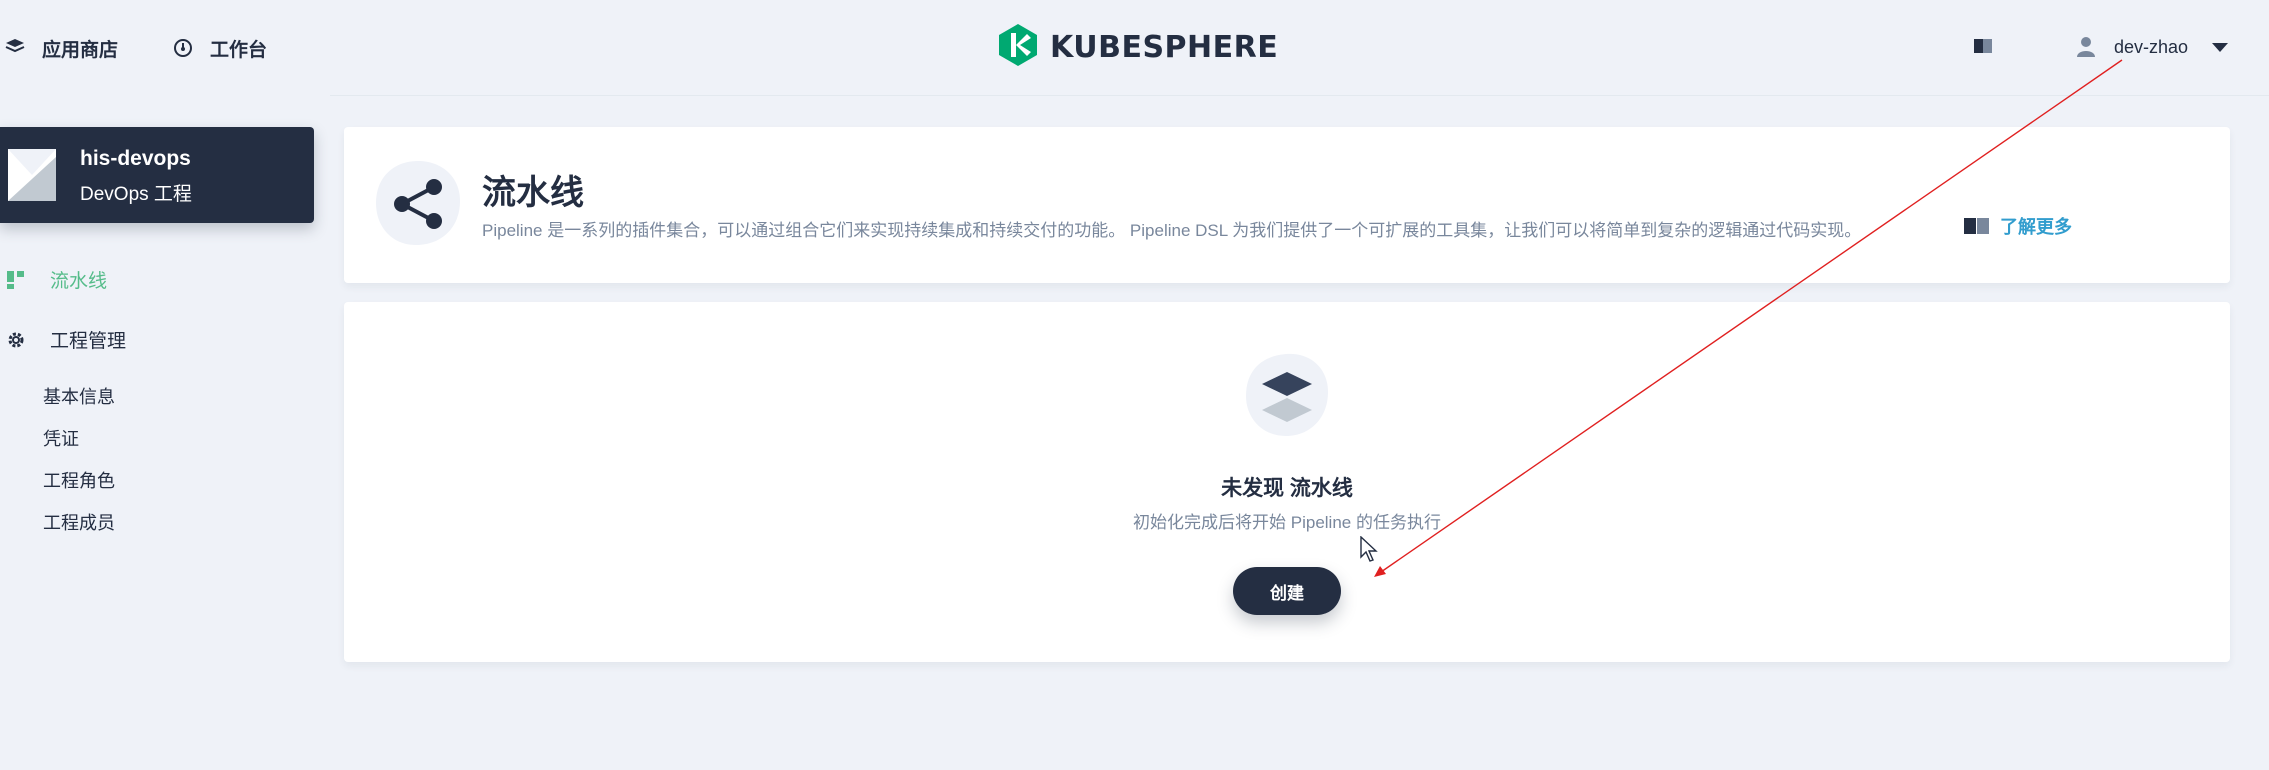  What do you see at coordinates (1369, 548) in the screenshot?
I see `mouse-cursor-icon` at bounding box center [1369, 548].